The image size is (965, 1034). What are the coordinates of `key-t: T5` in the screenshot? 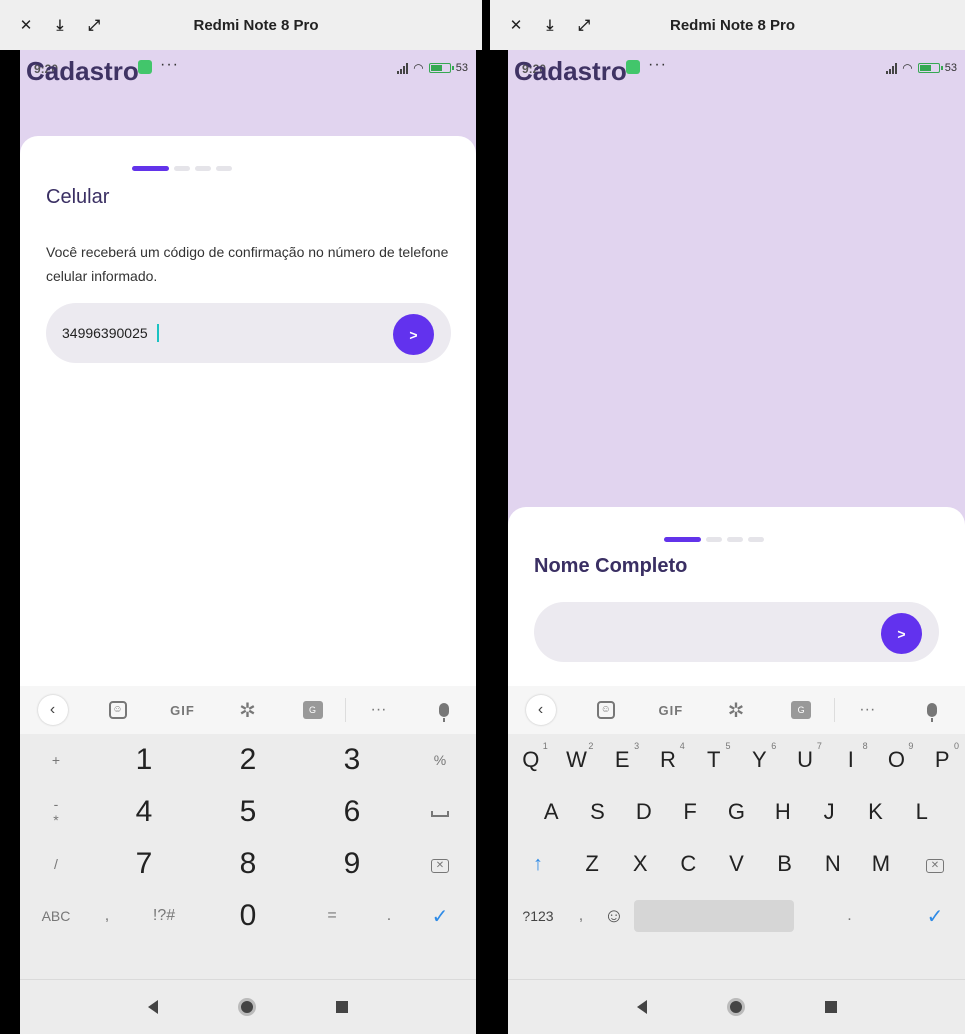 It's located at (714, 757).